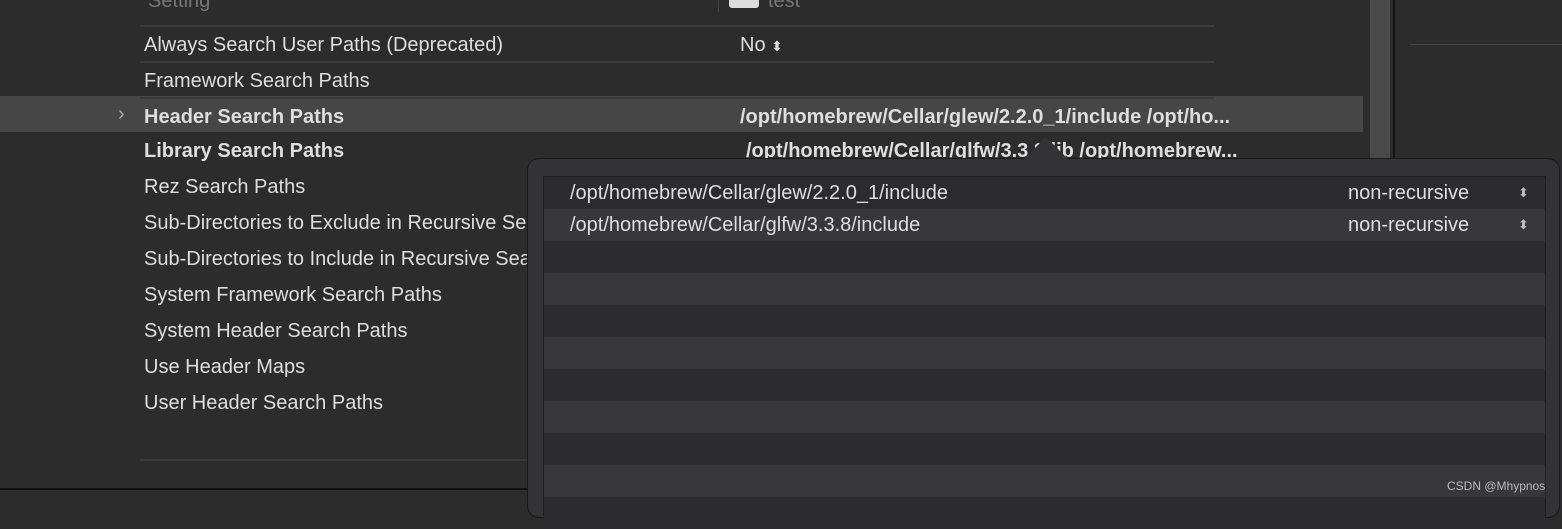  What do you see at coordinates (340, 460) in the screenshot?
I see `table-bottom-divider` at bounding box center [340, 460].